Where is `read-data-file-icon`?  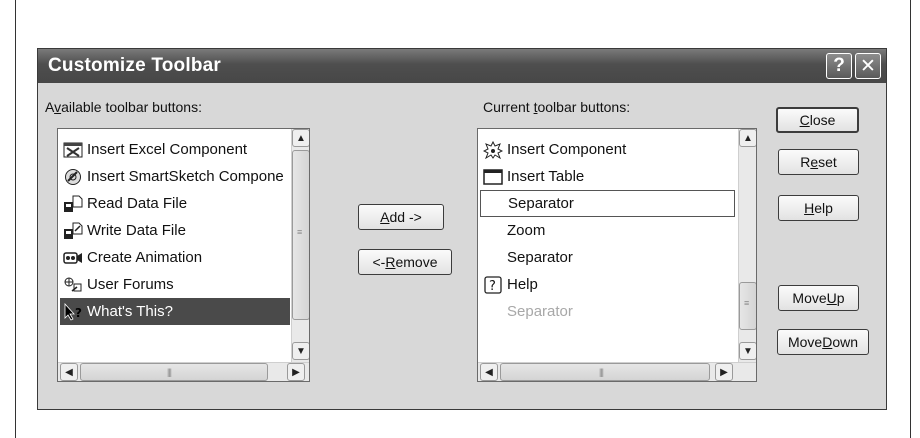
read-data-file-icon is located at coordinates (73, 204).